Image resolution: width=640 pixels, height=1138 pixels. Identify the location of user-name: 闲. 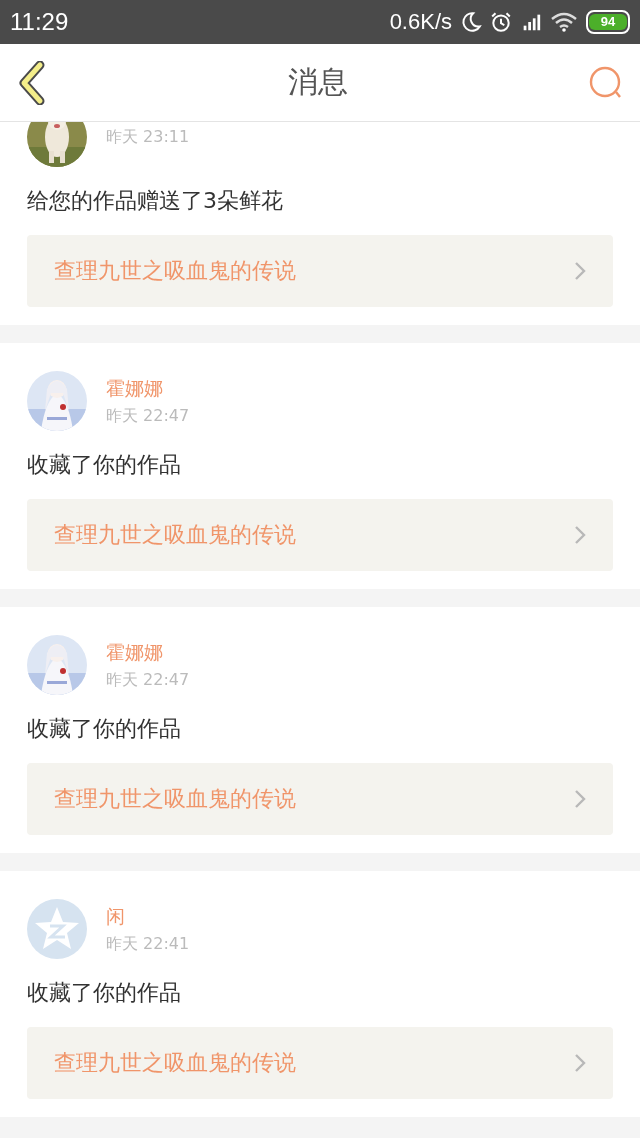
(148, 916).